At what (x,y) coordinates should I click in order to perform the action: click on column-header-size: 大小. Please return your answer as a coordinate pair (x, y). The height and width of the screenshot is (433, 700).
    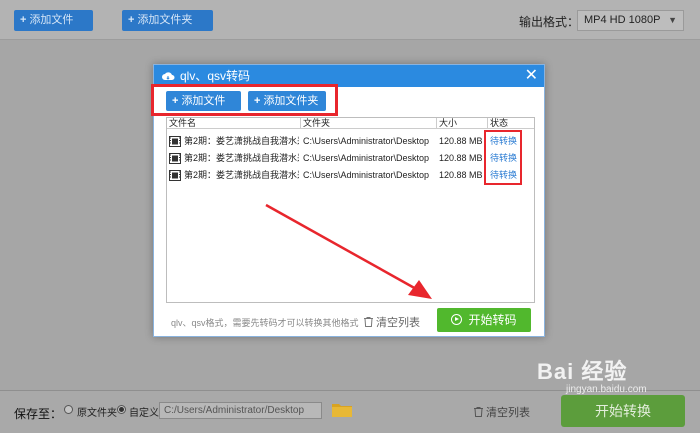
    Looking at the image, I should click on (462, 123).